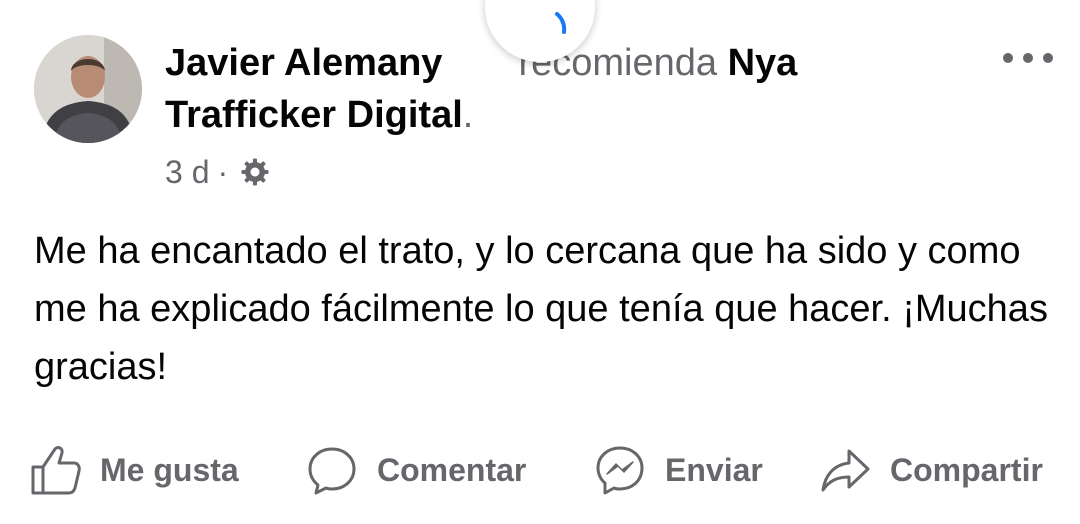  Describe the element at coordinates (481, 63) in the screenshot. I see `post-header-line-1: Javier Alemany recomienda Nya` at that location.